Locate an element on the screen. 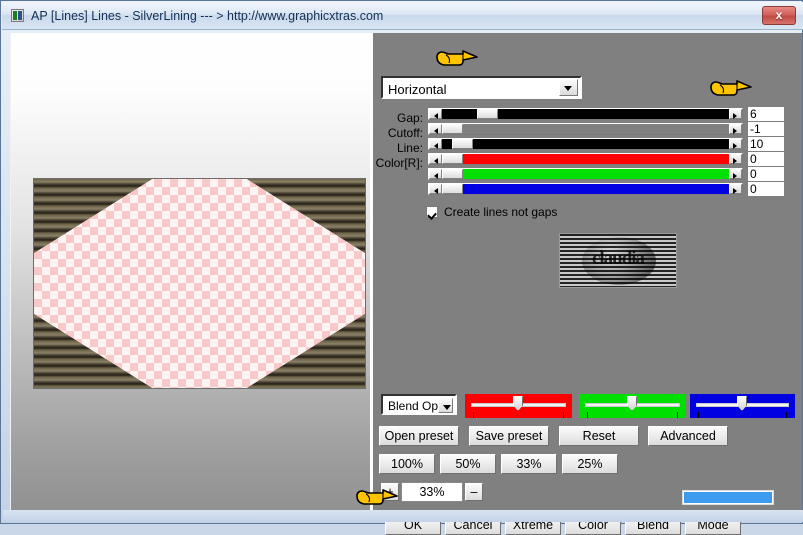  trackbar-blue is located at coordinates (742, 406).